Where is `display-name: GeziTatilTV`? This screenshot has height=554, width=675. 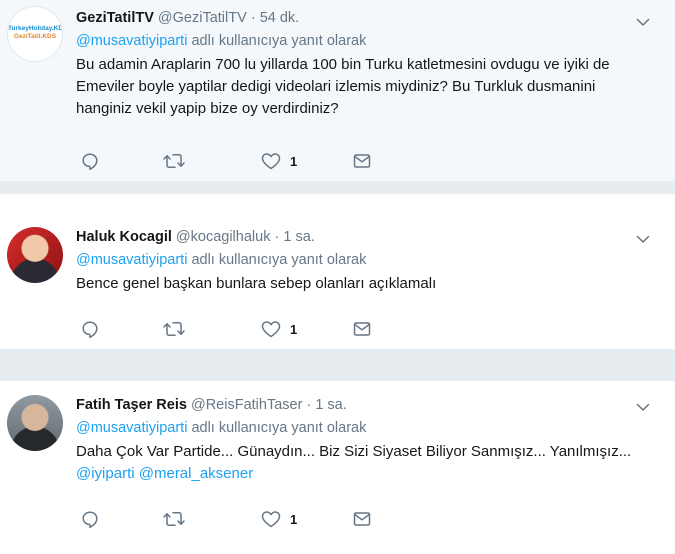 display-name: GeziTatilTV is located at coordinates (115, 18).